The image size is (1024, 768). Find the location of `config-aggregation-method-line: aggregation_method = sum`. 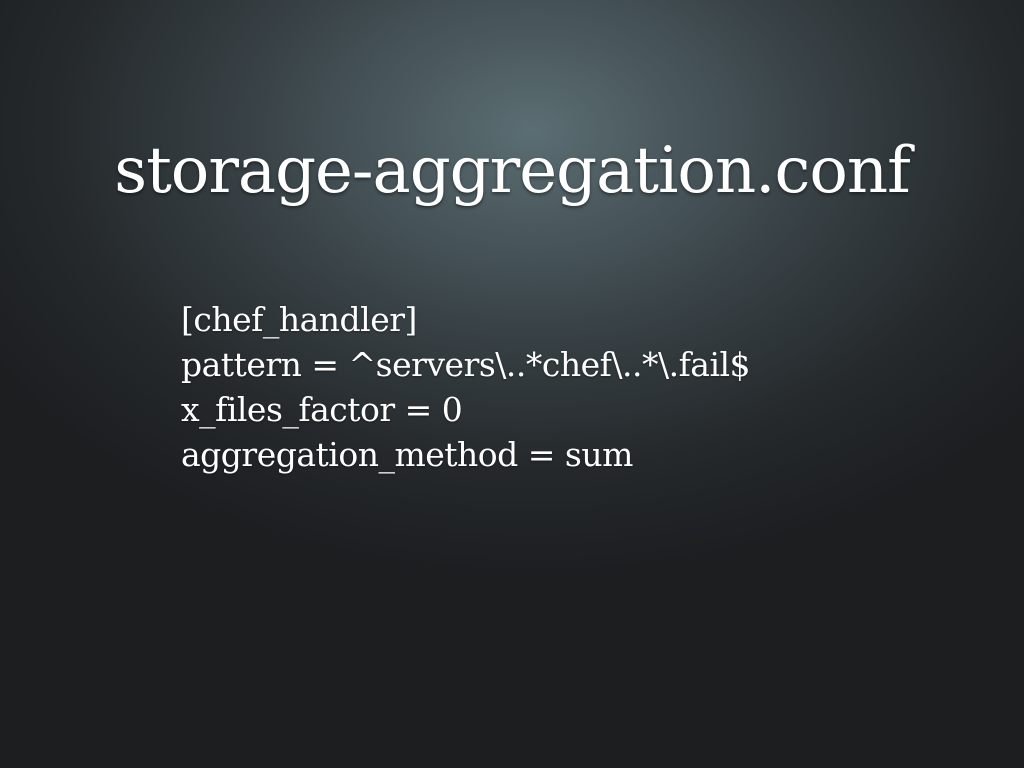

config-aggregation-method-line: aggregation_method = sum is located at coordinates (407, 454).